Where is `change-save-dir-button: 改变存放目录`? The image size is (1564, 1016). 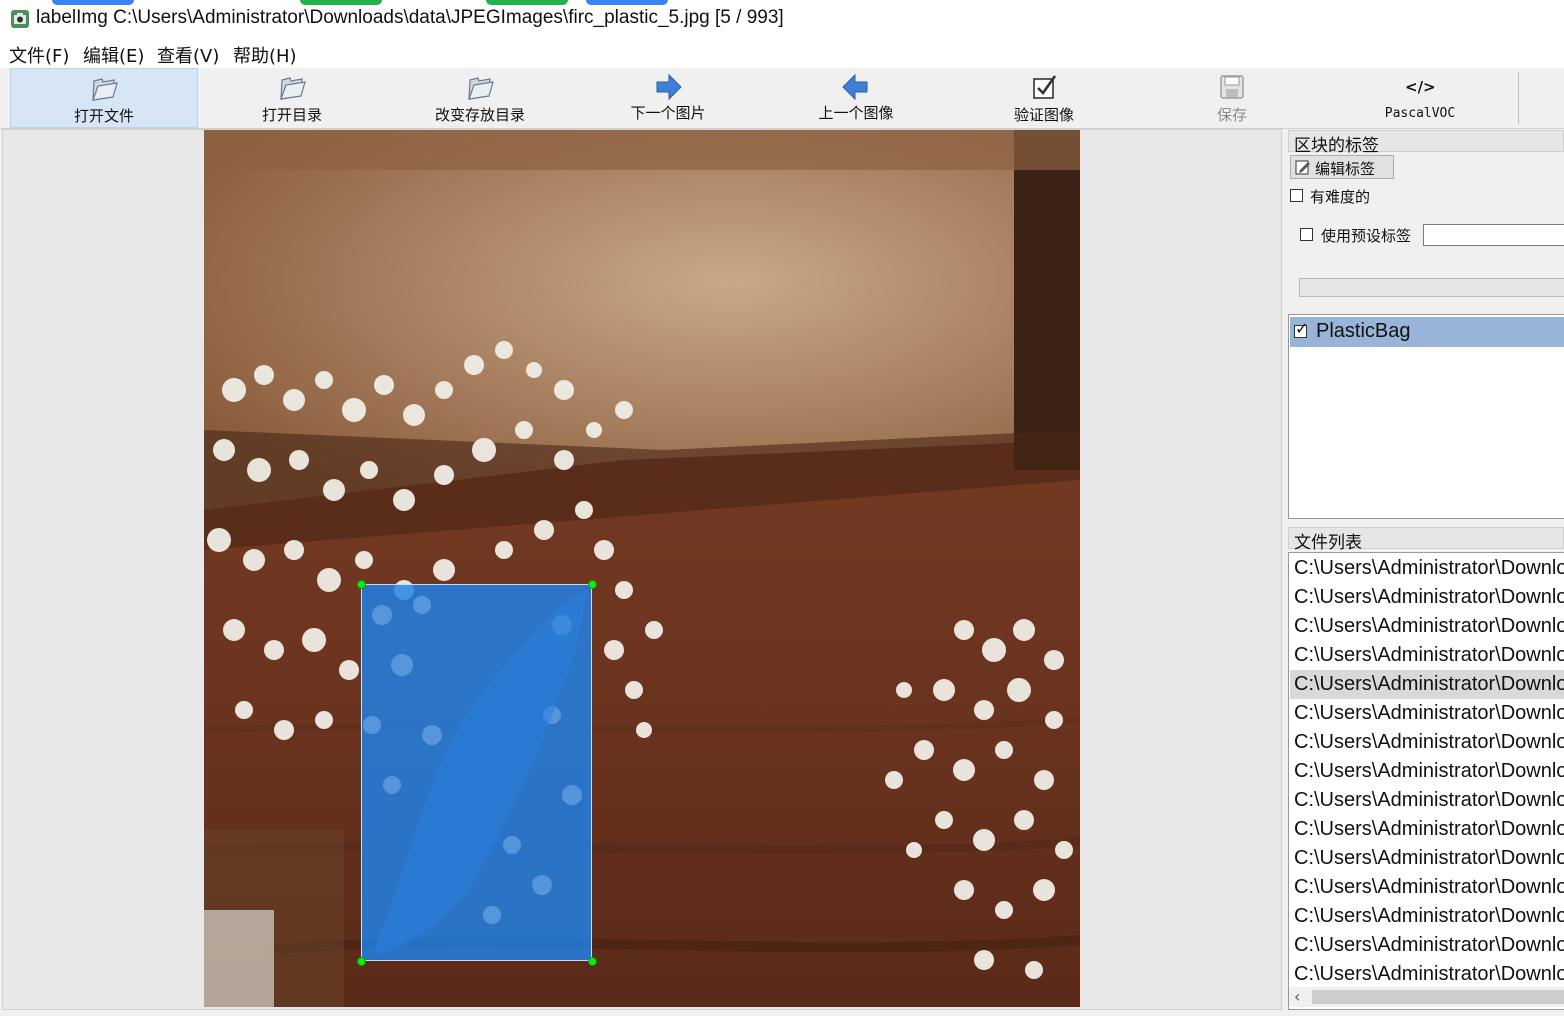 change-save-dir-button: 改变存放目录 is located at coordinates (480, 98).